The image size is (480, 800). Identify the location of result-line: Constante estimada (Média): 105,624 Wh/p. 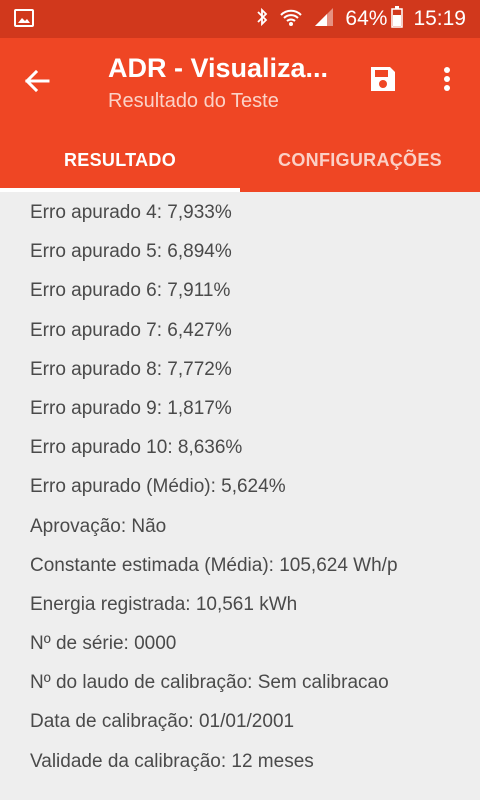
(214, 565).